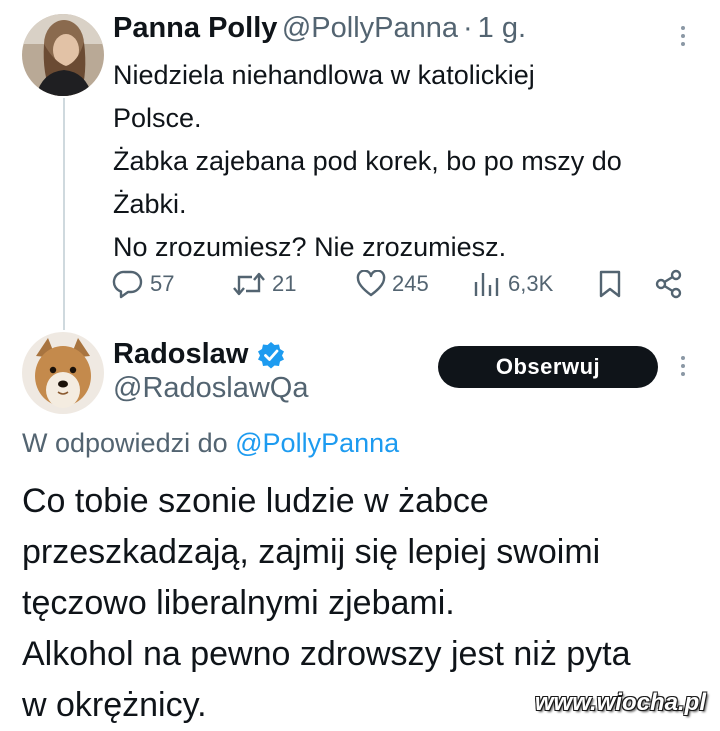  Describe the element at coordinates (486, 284) in the screenshot. I see `views-icon` at that location.